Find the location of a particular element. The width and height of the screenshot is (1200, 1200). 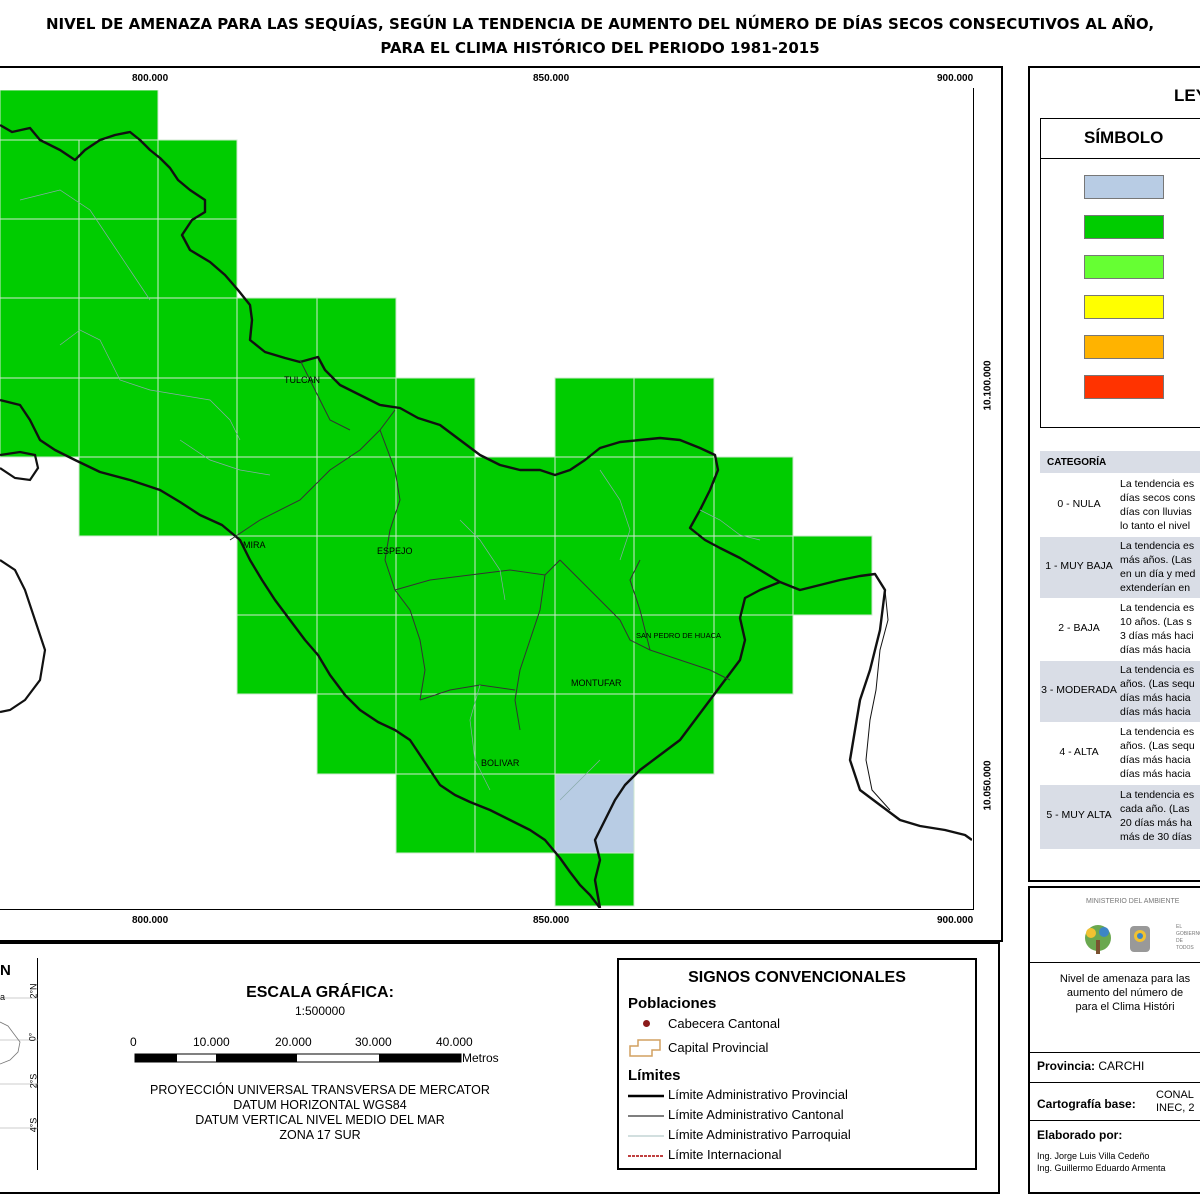

category-header: CATEGORÍA is located at coordinates (1077, 462).